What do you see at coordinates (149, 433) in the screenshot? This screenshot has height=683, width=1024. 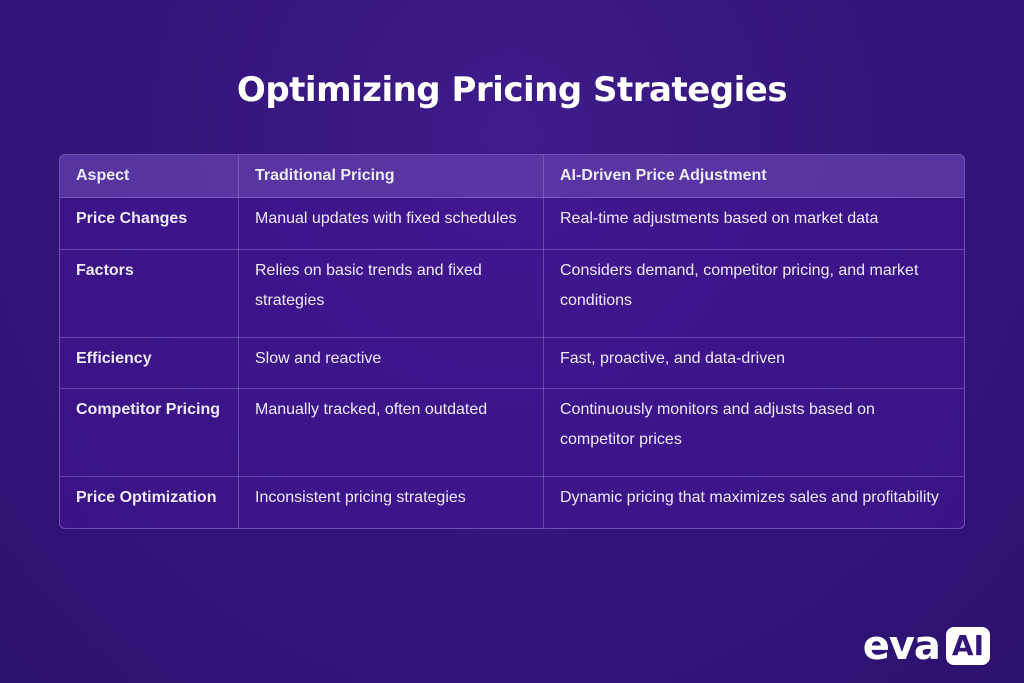 I see `cell-aspect: Competitor Pricing` at bounding box center [149, 433].